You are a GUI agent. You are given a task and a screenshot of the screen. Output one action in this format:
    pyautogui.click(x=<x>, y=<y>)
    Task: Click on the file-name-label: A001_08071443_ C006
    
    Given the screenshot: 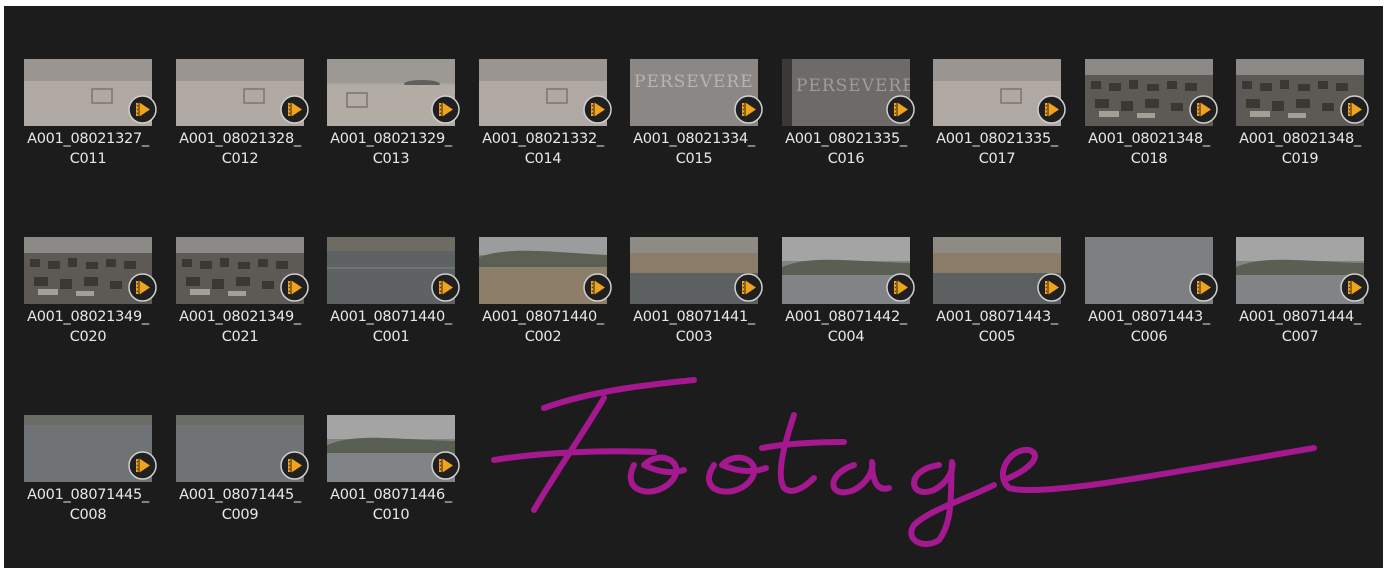 What is the action you would take?
    pyautogui.click(x=1149, y=327)
    